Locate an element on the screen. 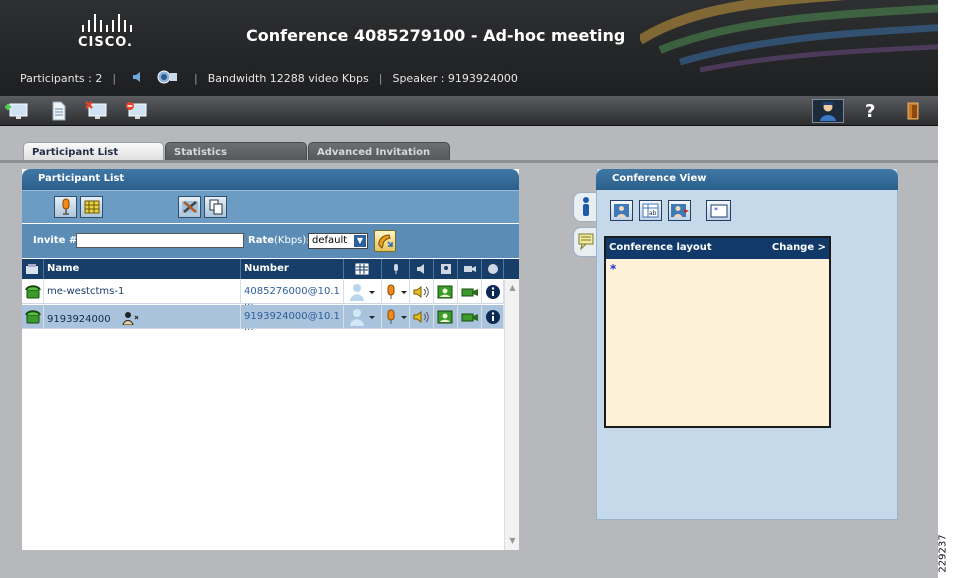  chat-side-tab is located at coordinates (585, 242).